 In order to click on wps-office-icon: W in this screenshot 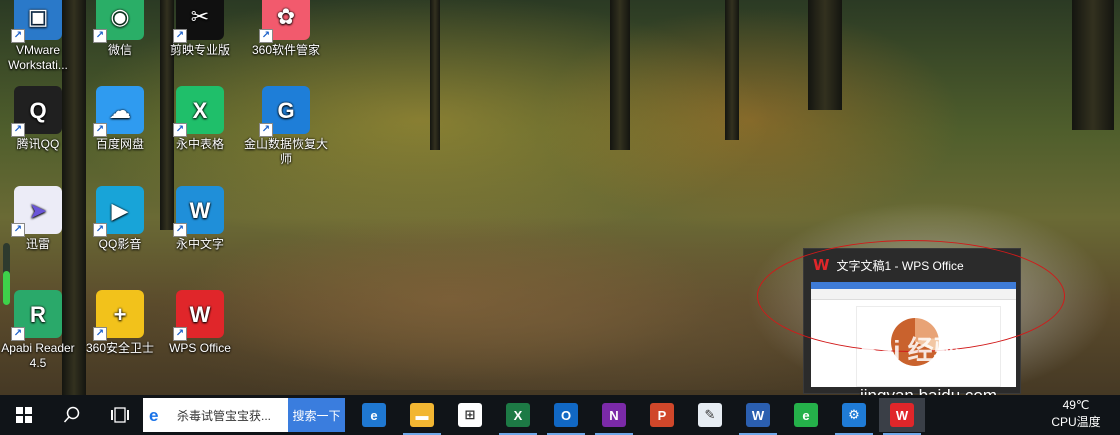, I will do `click(902, 415)`.